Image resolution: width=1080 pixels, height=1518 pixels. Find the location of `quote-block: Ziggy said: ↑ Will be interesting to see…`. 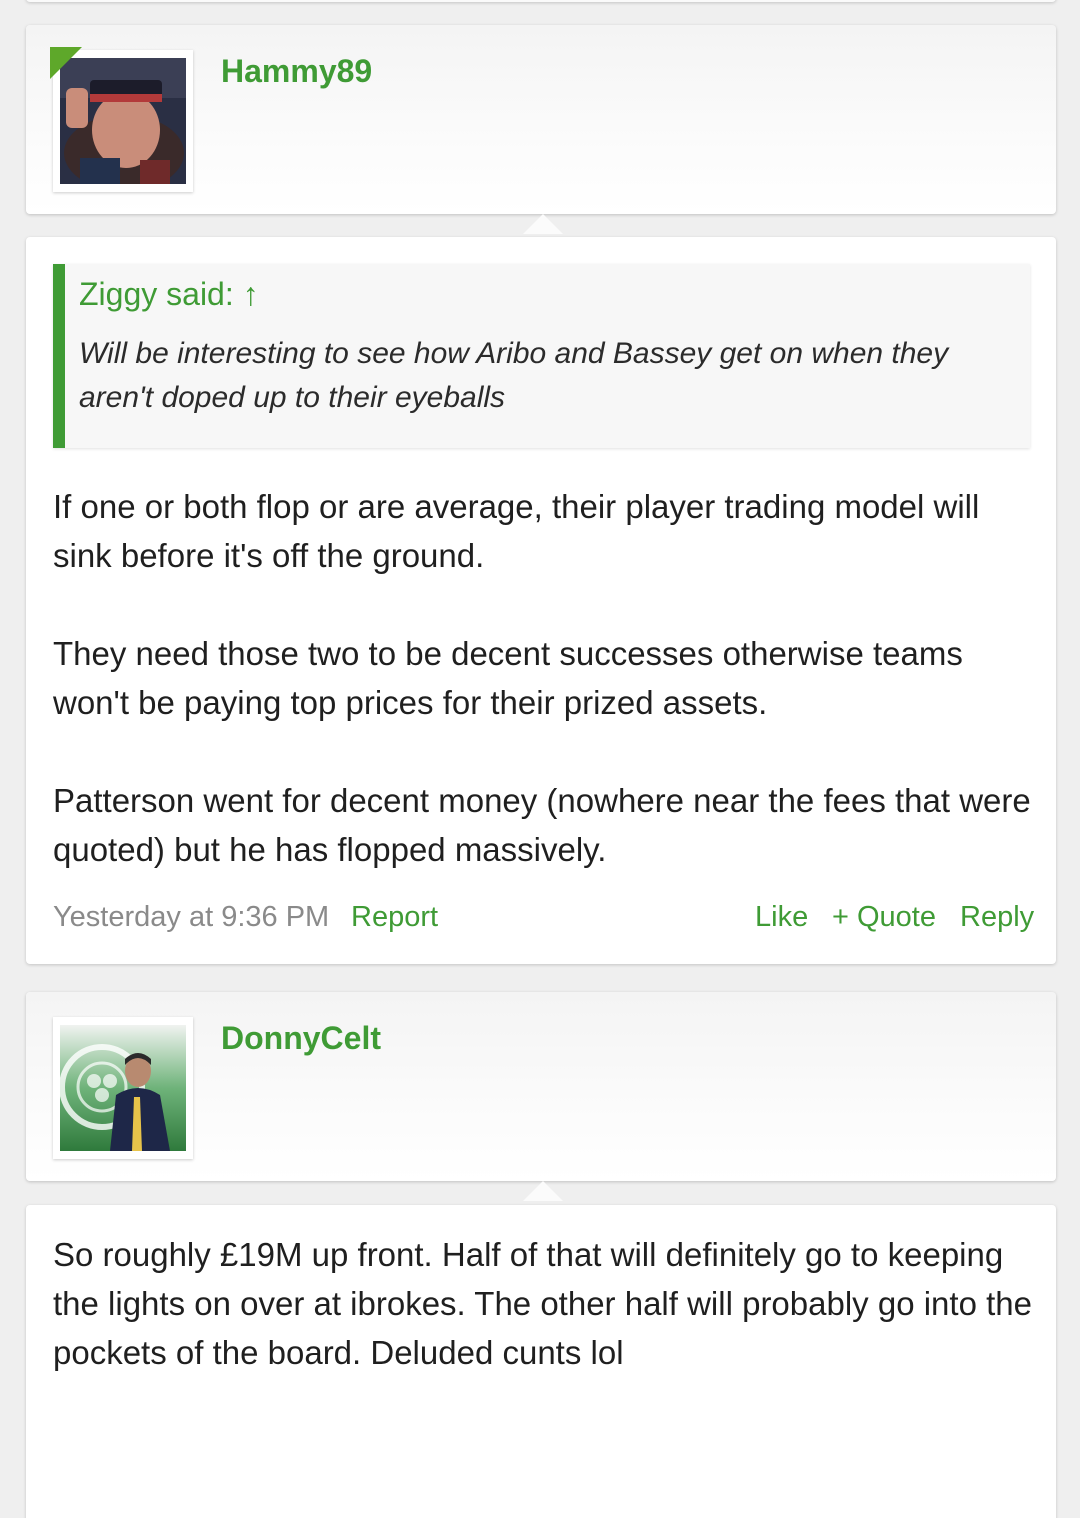

quote-block: Ziggy said: ↑ Will be interesting to see… is located at coordinates (541, 356).